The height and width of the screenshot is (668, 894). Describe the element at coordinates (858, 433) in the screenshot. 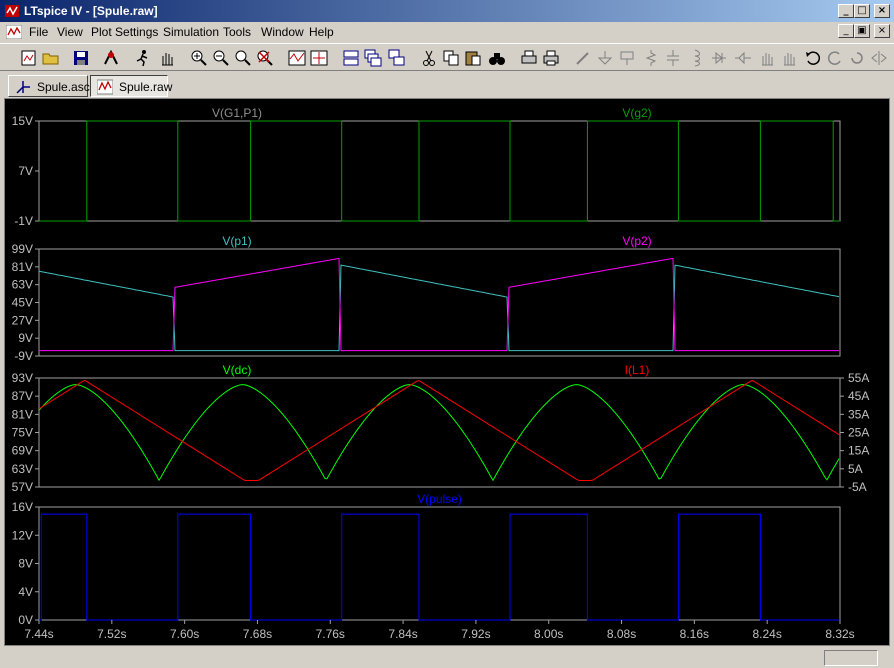

I see `y2-tick-label: 25A` at that location.